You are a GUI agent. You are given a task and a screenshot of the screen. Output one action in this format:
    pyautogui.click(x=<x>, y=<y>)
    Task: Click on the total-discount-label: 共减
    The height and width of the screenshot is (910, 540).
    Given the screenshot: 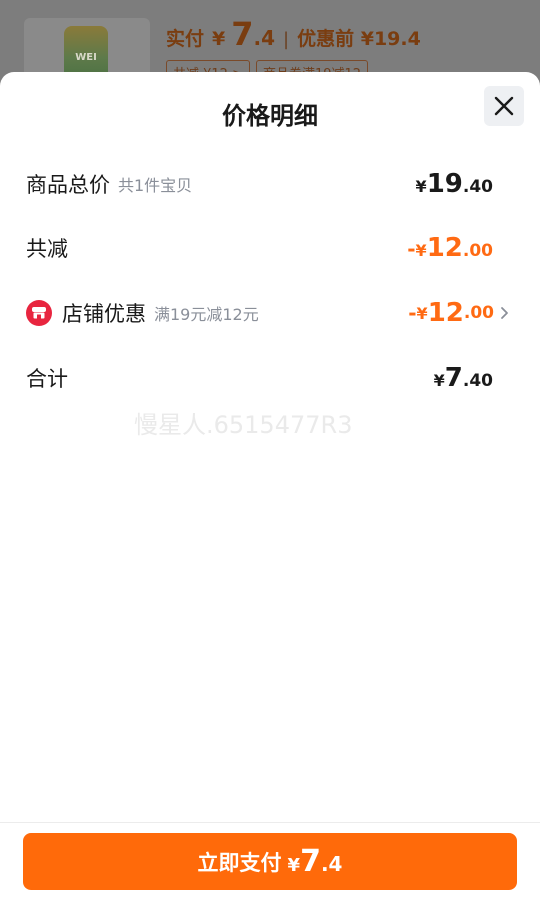 What is the action you would take?
    pyautogui.click(x=47, y=249)
    